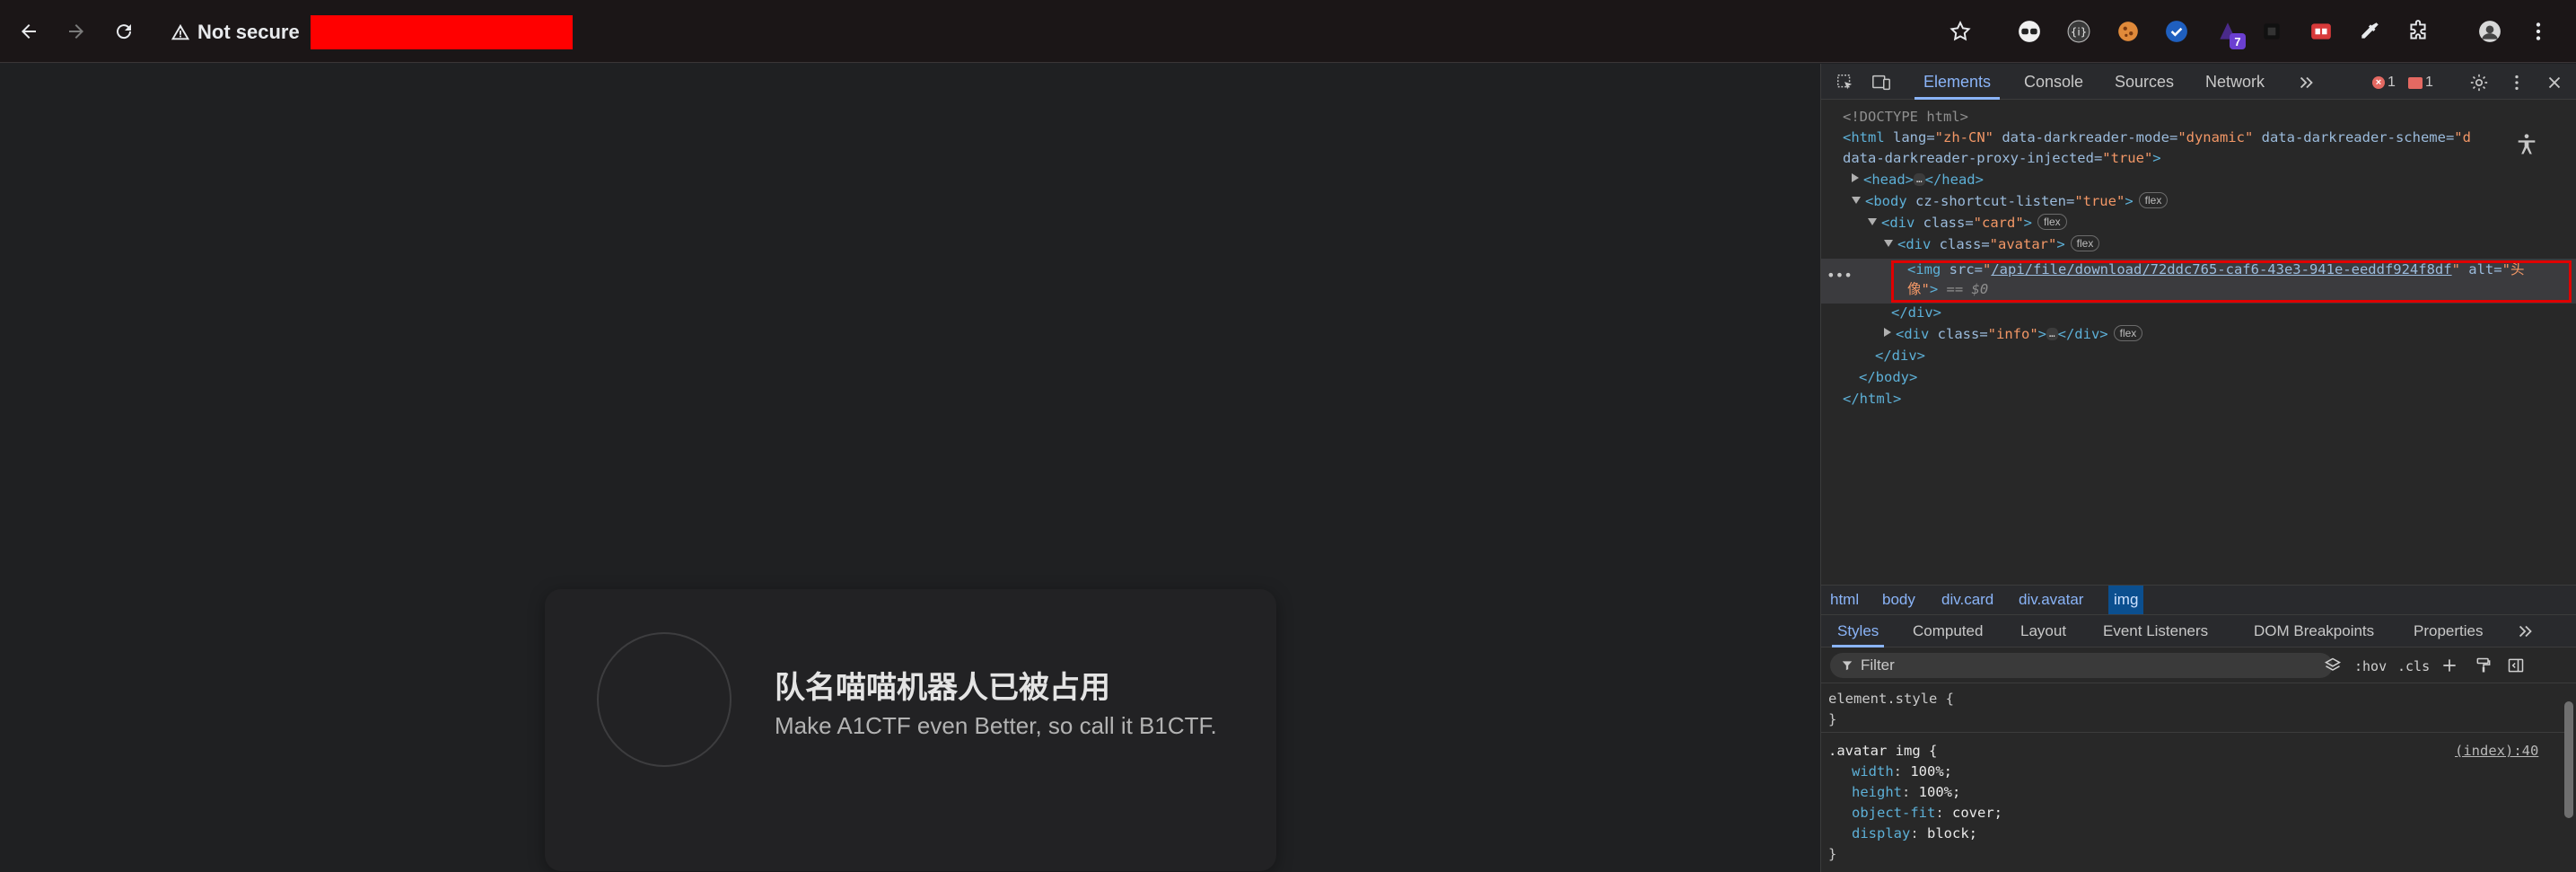 Image resolution: width=2576 pixels, height=872 pixels. I want to click on devtools-settings-button, so click(2479, 82).